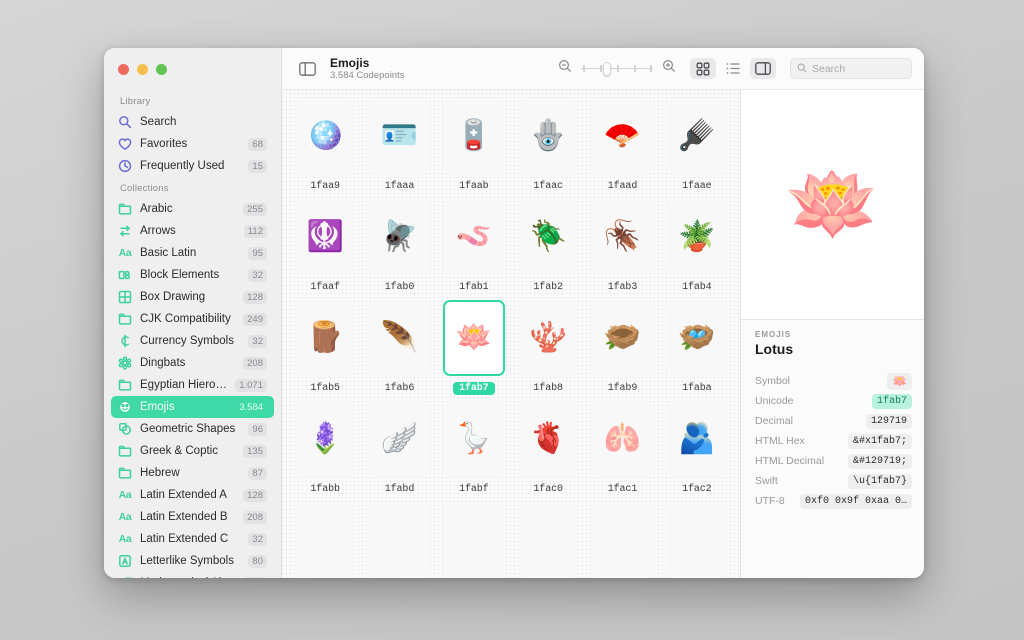 The image size is (1024, 640). I want to click on glyph-tile: 🪪, so click(399, 136).